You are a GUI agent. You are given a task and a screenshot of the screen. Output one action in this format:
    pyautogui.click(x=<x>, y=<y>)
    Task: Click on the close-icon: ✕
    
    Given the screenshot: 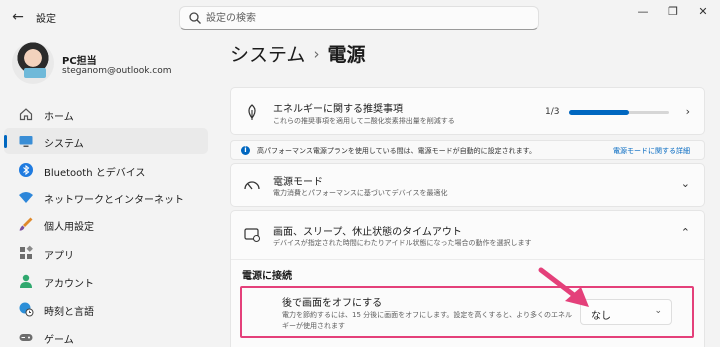 What is the action you would take?
    pyautogui.click(x=703, y=12)
    